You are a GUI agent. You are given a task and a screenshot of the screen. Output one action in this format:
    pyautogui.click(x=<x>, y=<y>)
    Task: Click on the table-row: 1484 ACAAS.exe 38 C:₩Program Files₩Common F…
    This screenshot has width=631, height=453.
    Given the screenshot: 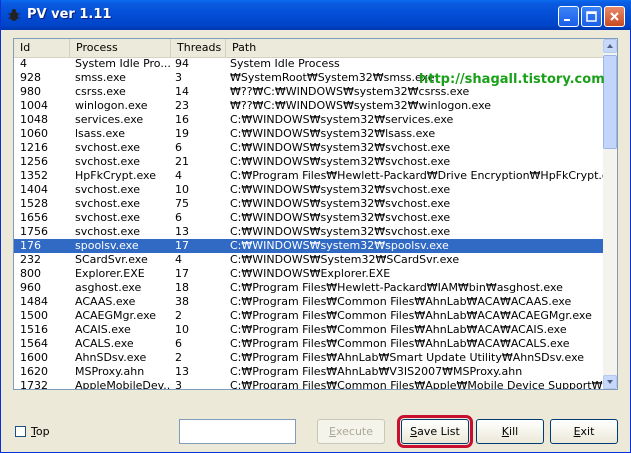 What is the action you would take?
    pyautogui.click(x=308, y=302)
    